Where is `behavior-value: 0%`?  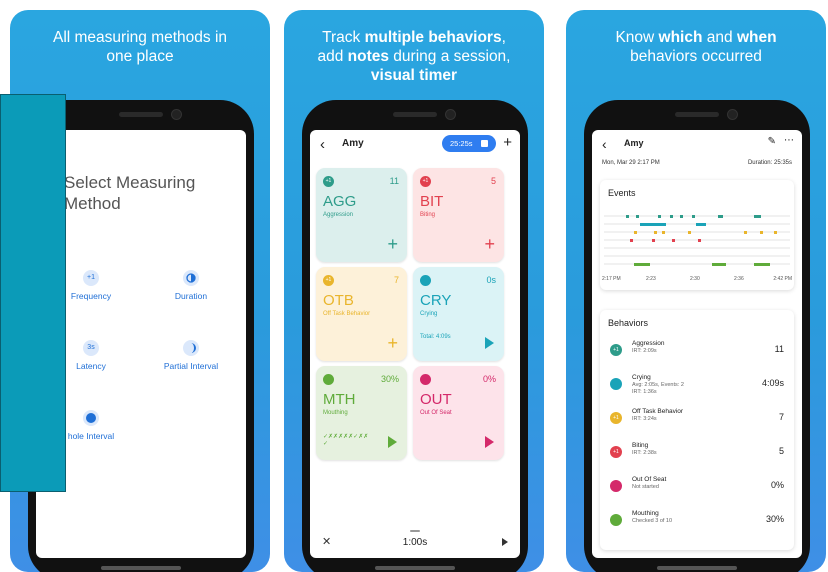 behavior-value: 0% is located at coordinates (777, 485).